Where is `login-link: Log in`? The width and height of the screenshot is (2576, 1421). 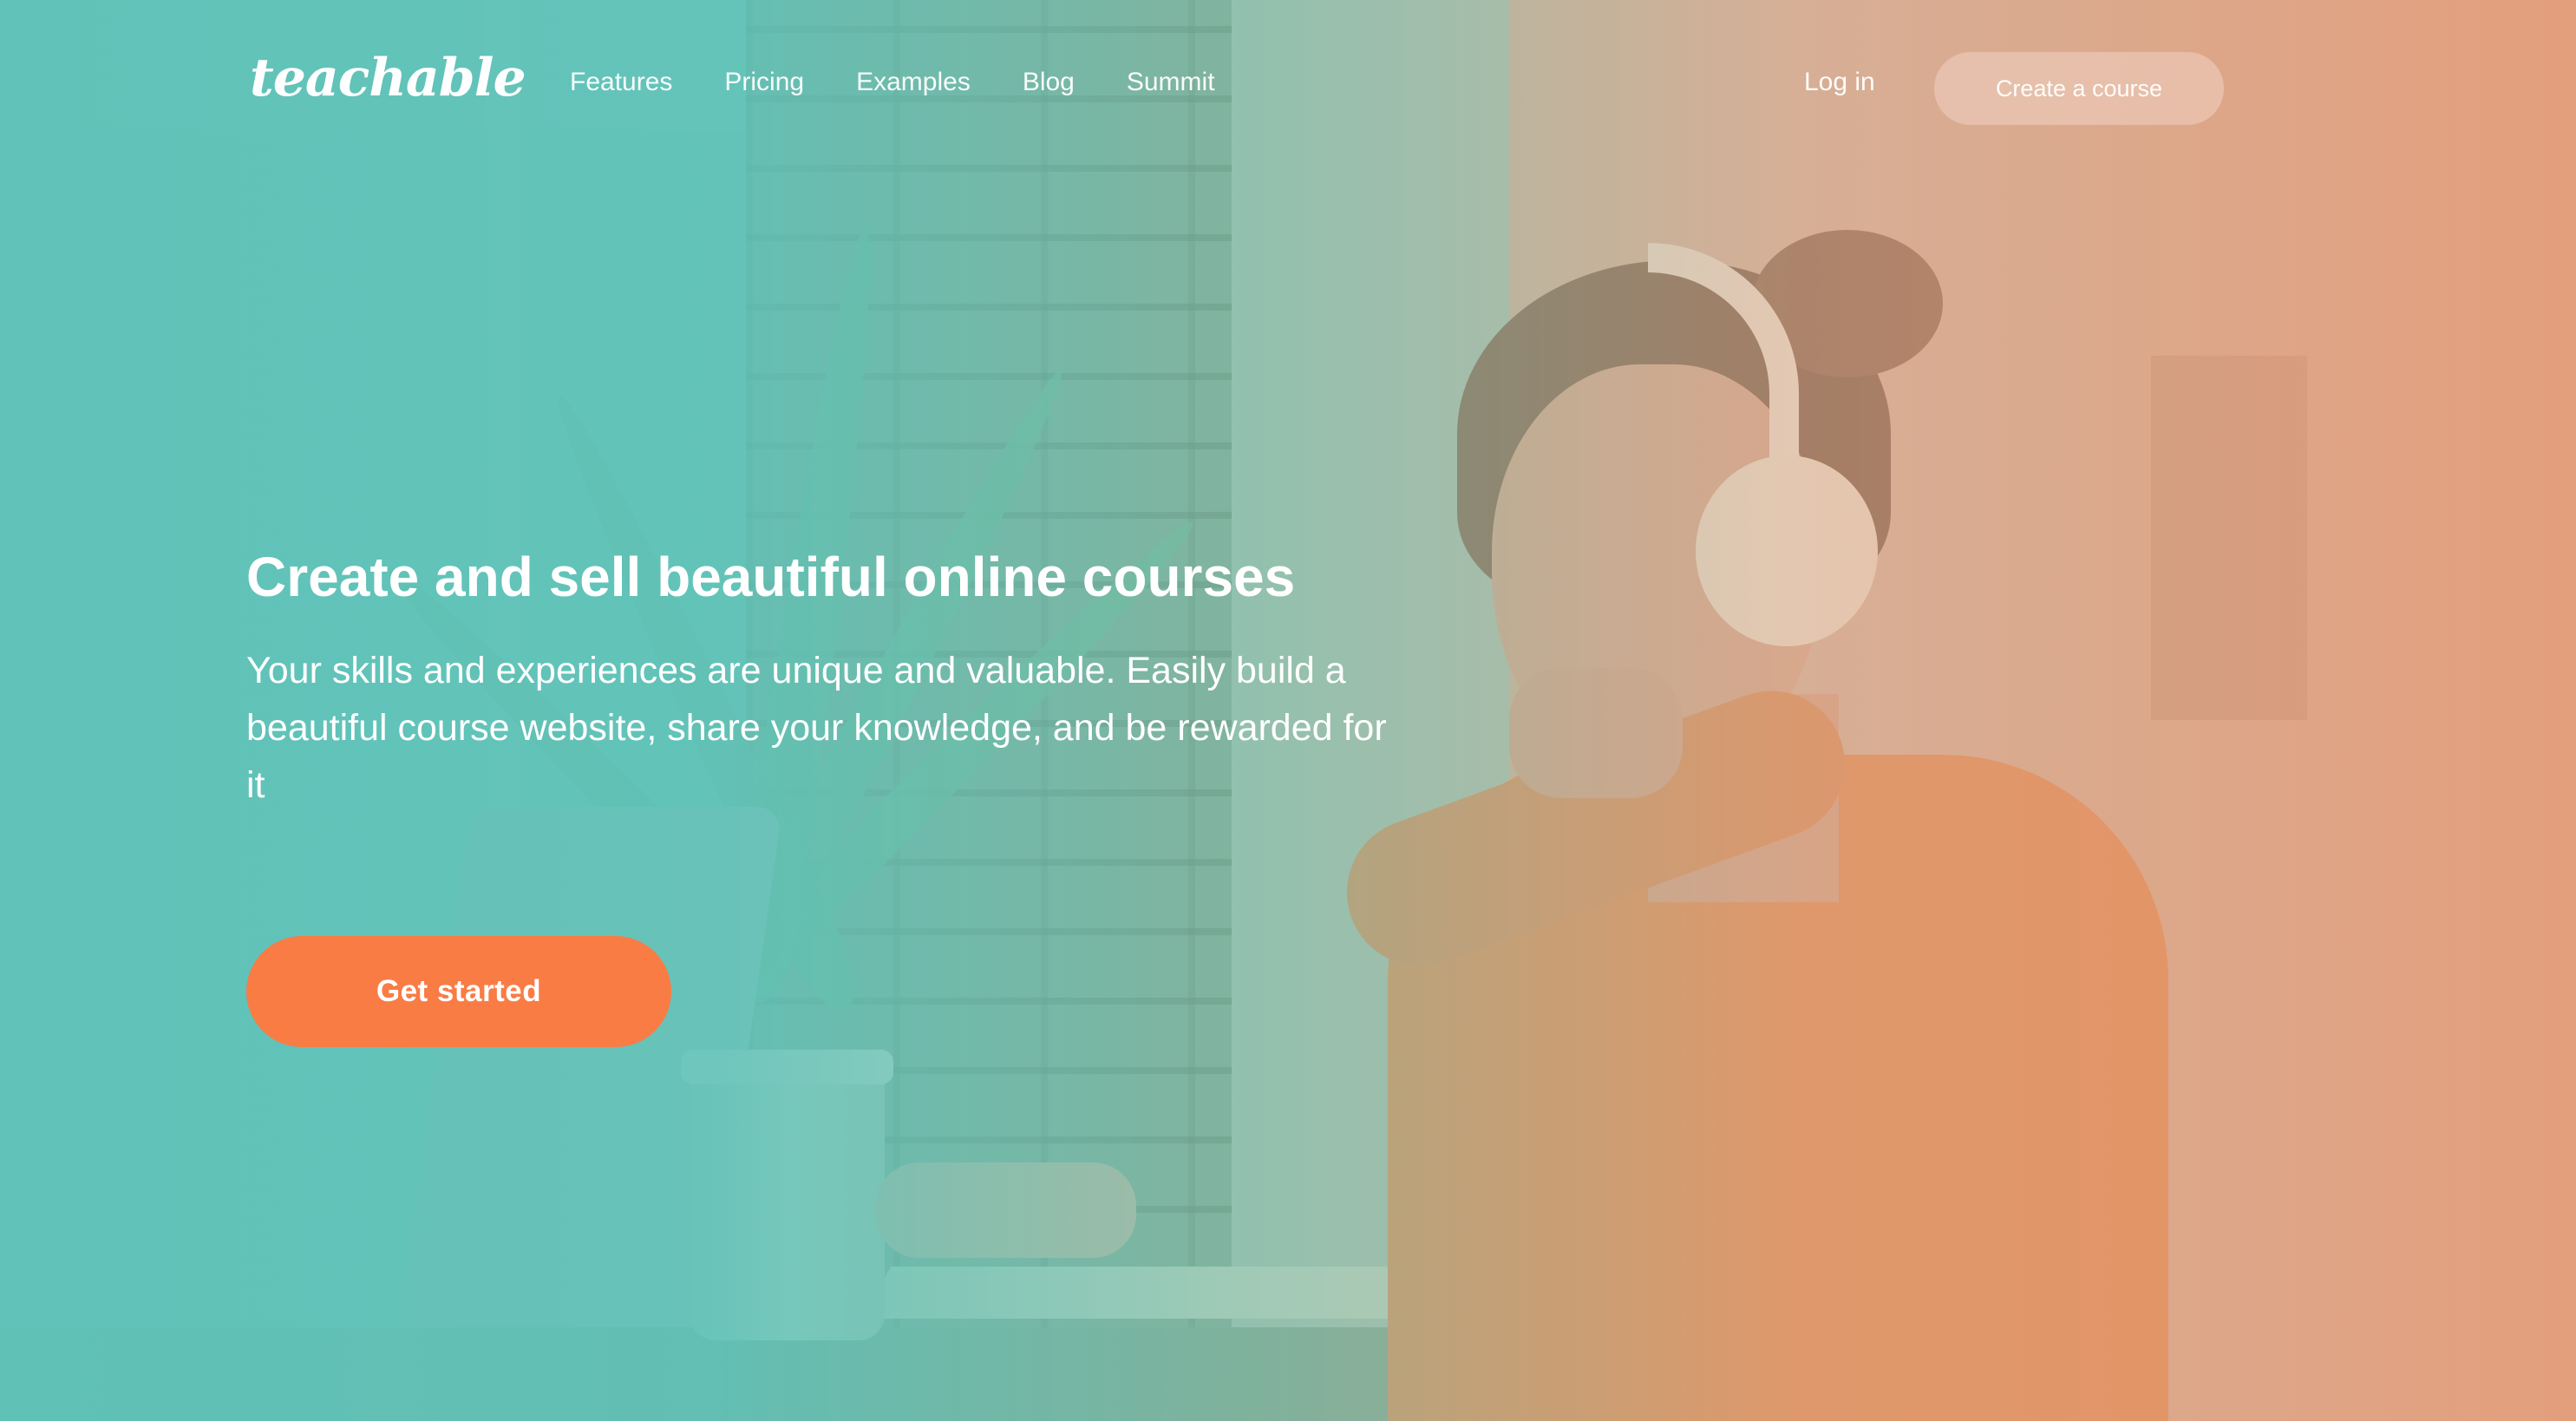
login-link: Log in is located at coordinates (1839, 82).